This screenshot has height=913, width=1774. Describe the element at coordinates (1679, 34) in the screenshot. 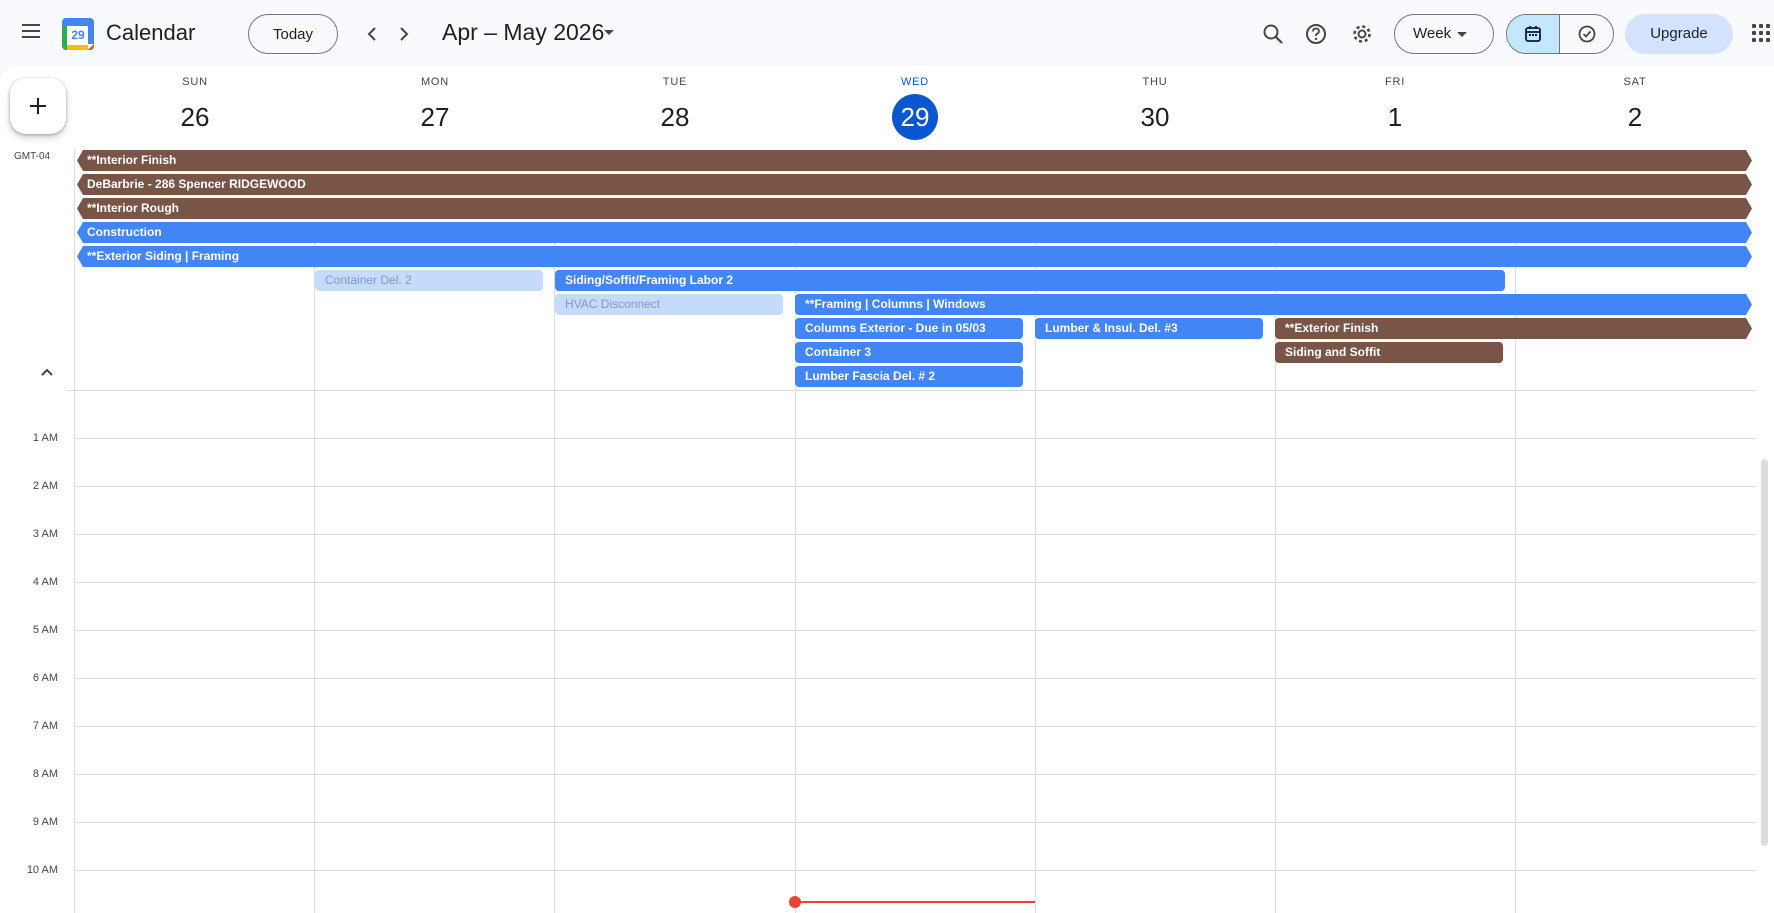

I see `upgrade-button: Upgrade` at that location.